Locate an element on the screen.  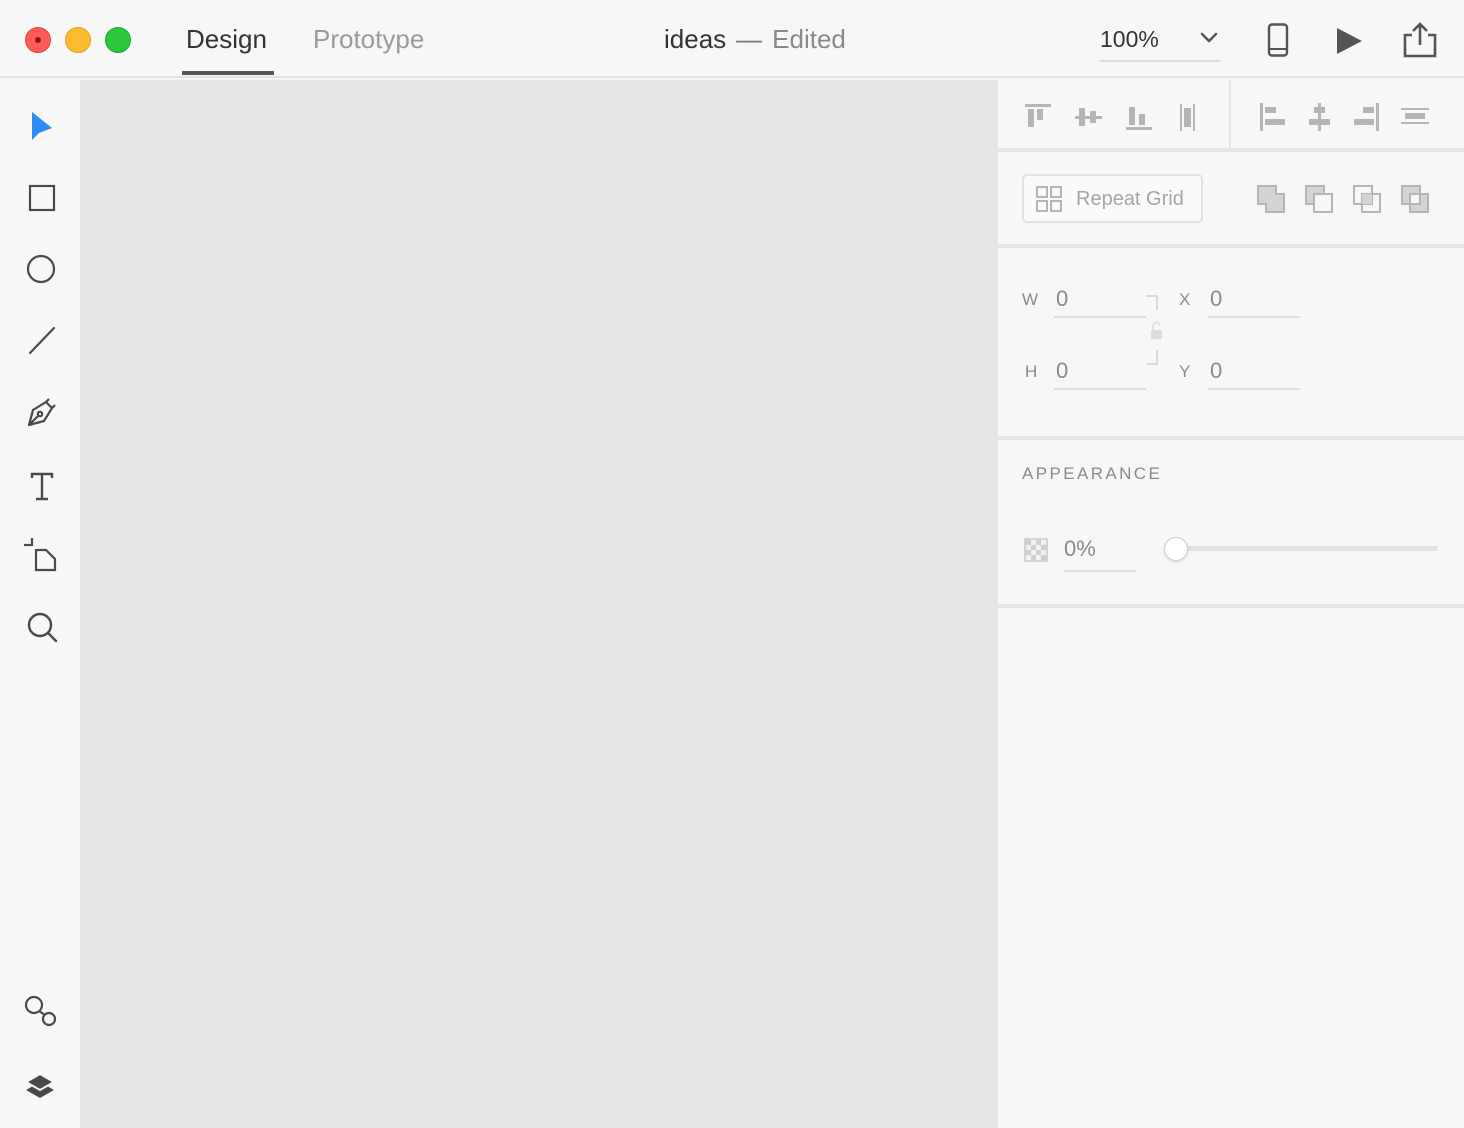
magnifier-icon is located at coordinates (42, 627).